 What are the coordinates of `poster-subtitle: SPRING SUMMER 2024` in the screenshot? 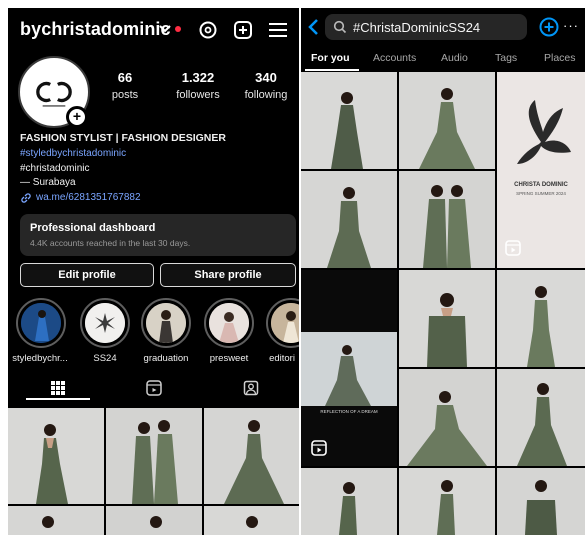 It's located at (541, 193).